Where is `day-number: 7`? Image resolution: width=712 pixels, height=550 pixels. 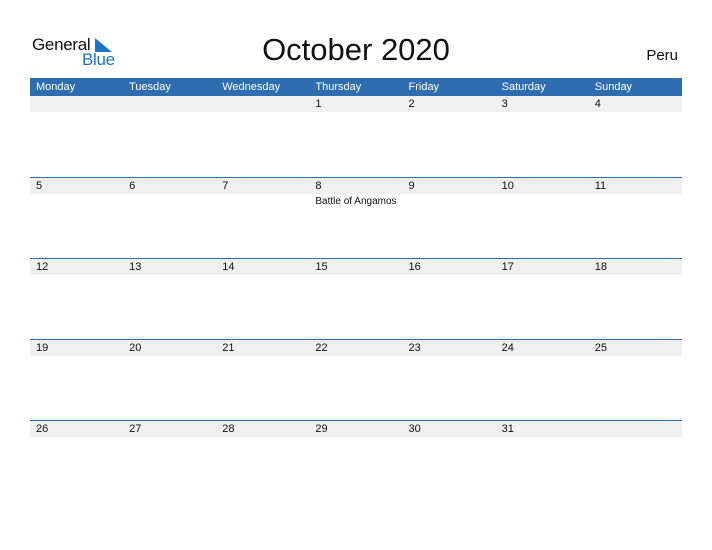 day-number: 7 is located at coordinates (225, 186).